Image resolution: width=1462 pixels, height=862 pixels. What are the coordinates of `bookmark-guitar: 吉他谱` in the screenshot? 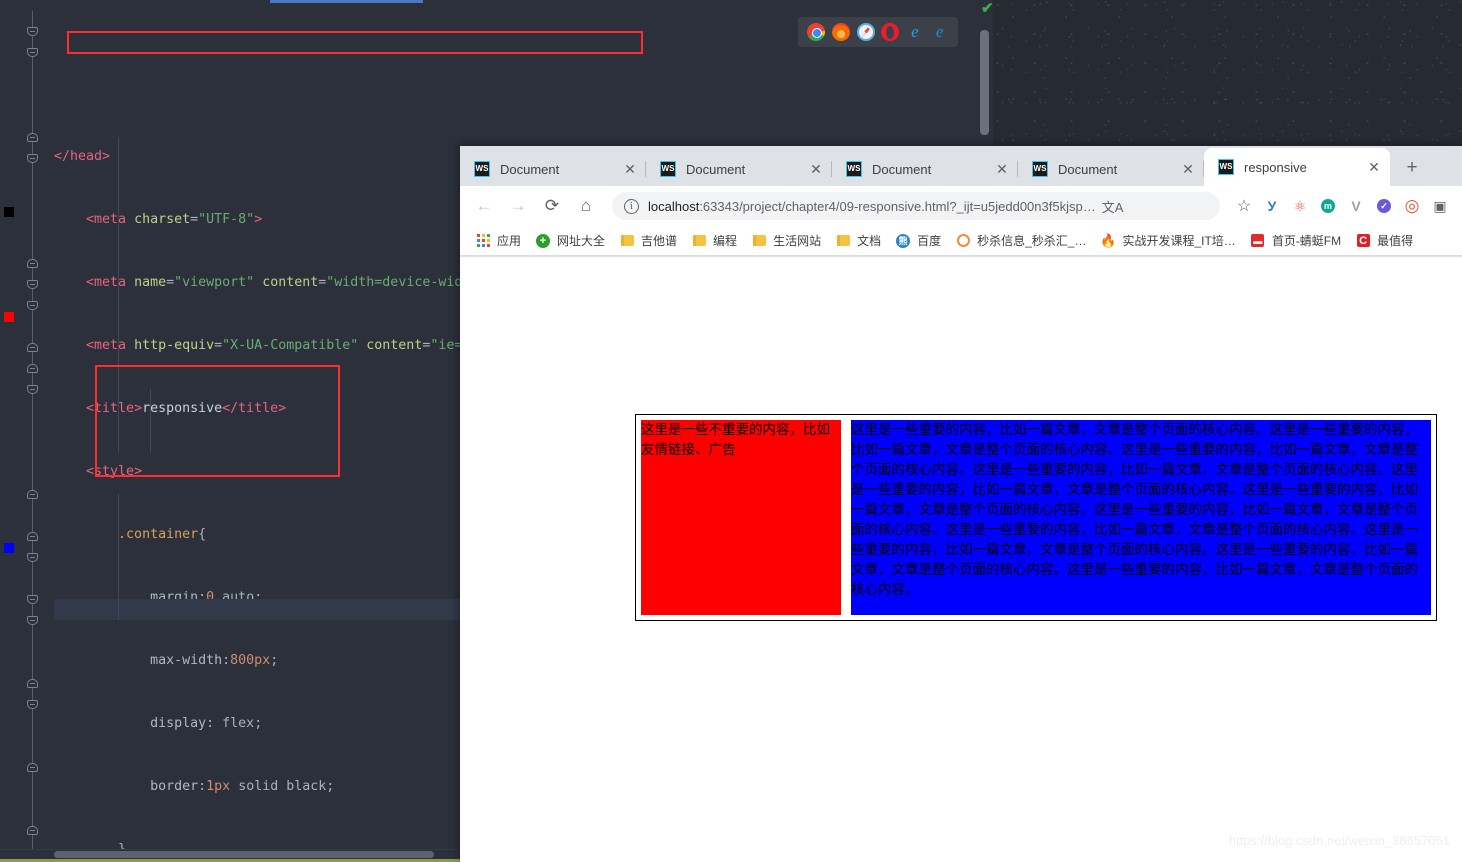 It's located at (648, 241).